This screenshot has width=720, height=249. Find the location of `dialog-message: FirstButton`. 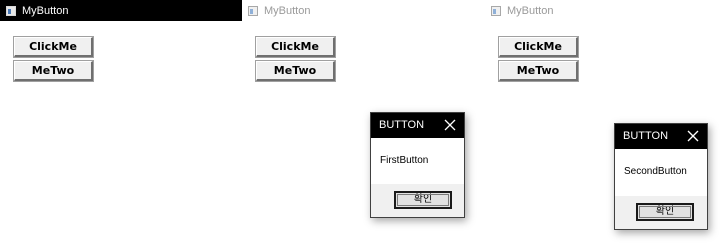

dialog-message: FirstButton is located at coordinates (404, 160).